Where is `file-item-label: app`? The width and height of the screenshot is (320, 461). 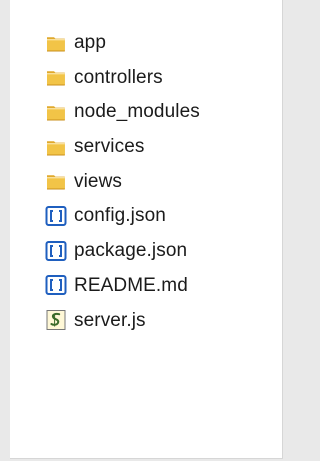
file-item-label: app is located at coordinates (90, 42).